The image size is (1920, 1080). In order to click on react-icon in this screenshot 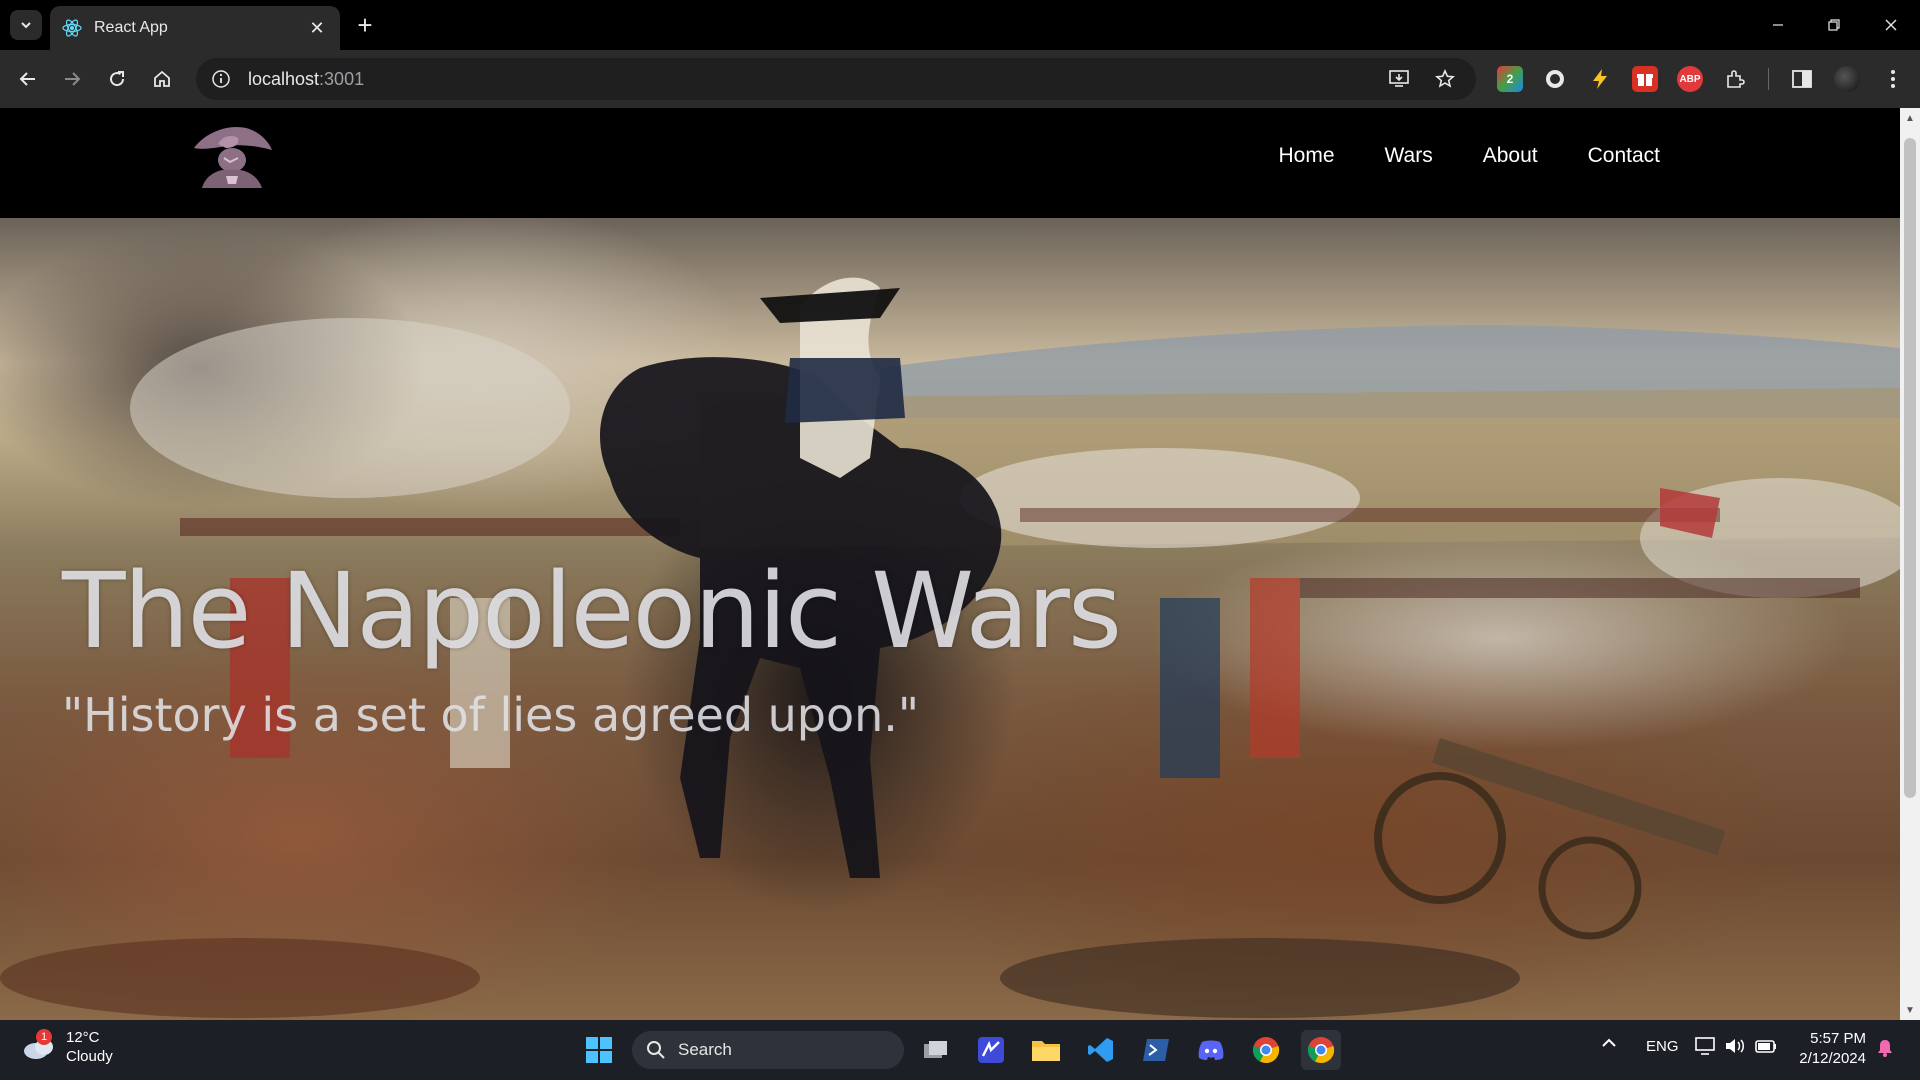, I will do `click(72, 28)`.